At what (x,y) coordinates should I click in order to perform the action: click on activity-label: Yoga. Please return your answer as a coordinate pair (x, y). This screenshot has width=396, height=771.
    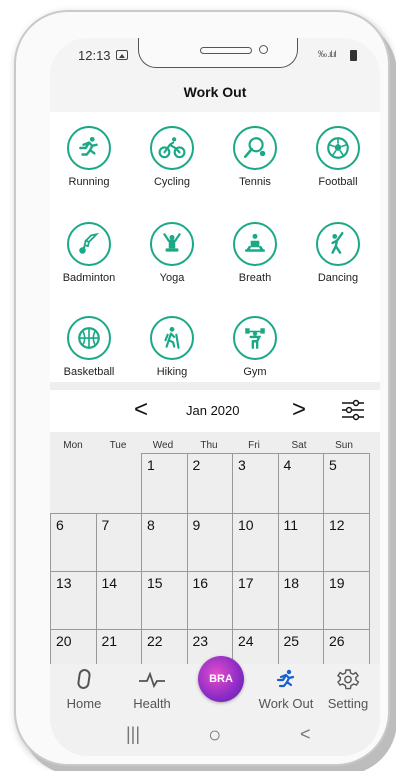
    Looking at the image, I should click on (172, 278).